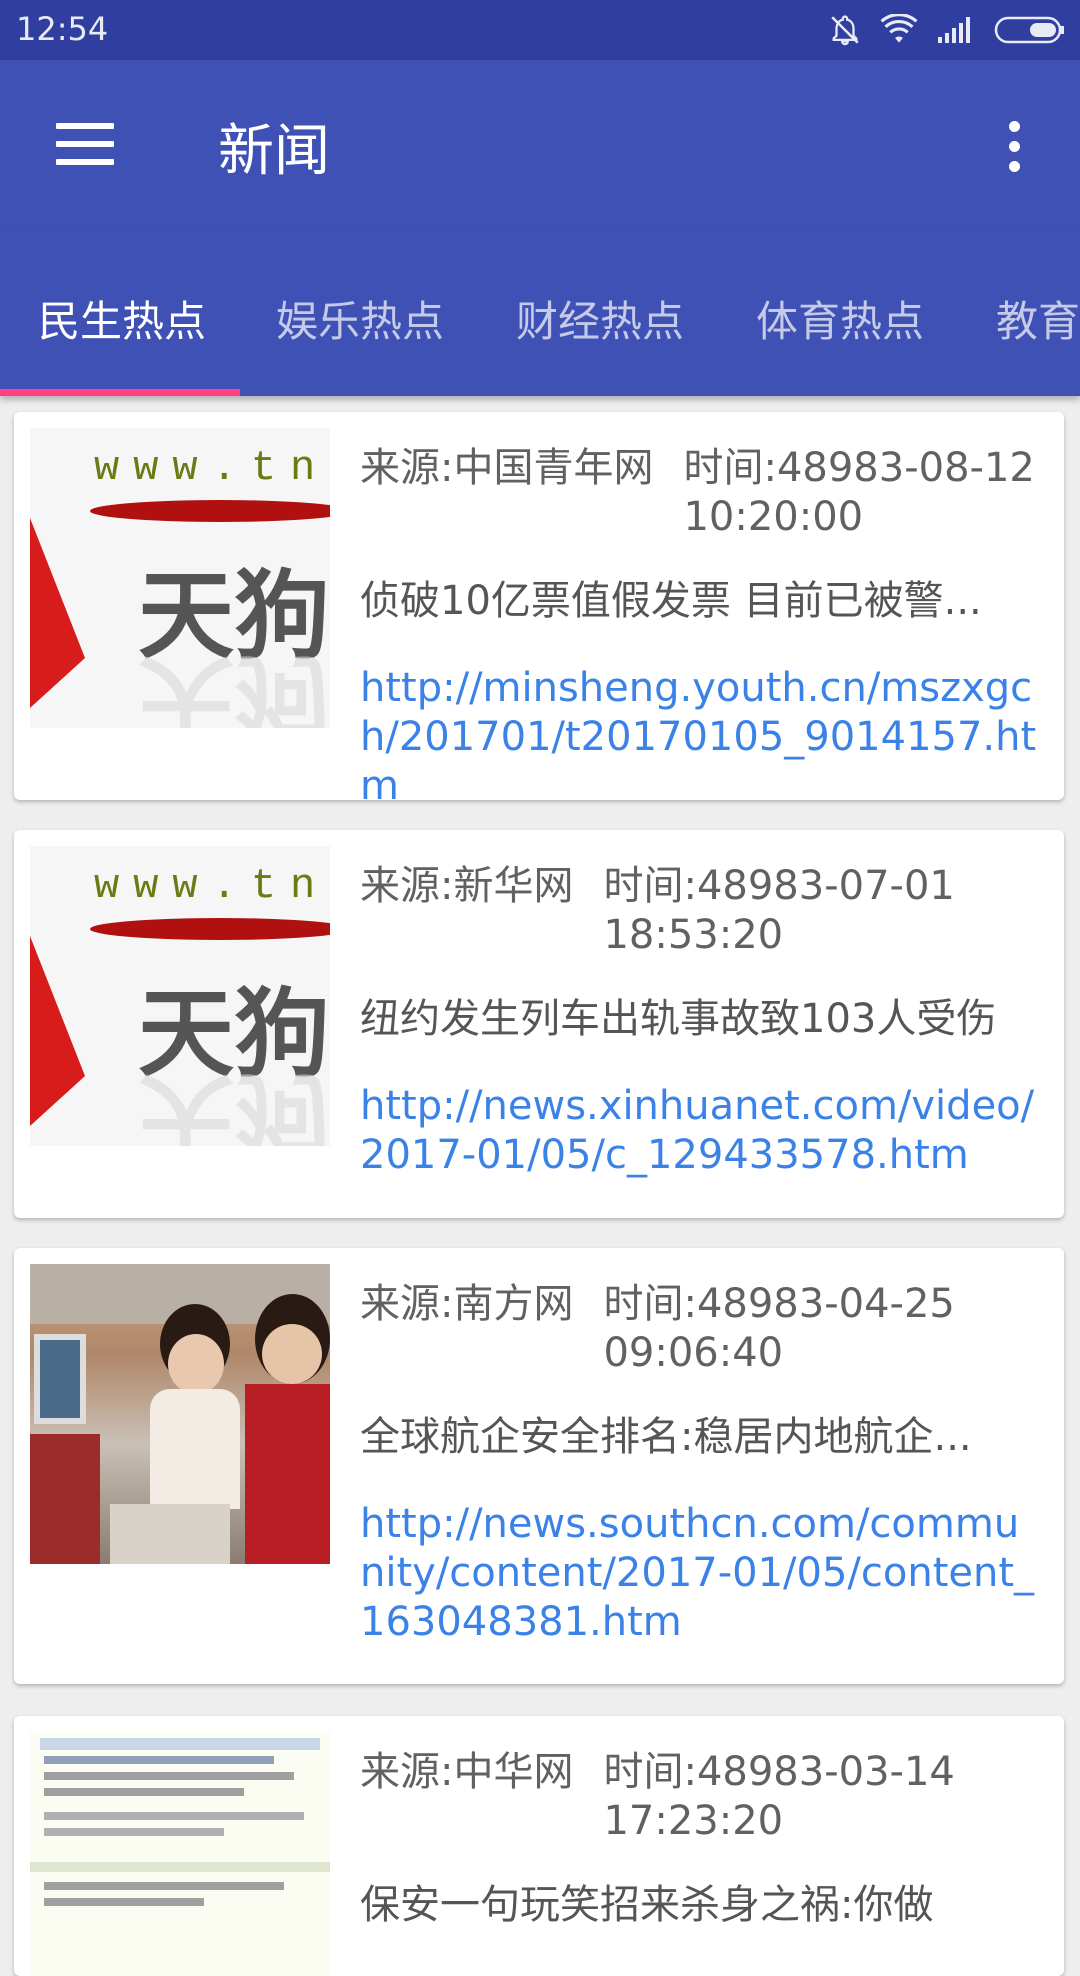 The image size is (1080, 1976). I want to click on notifications-off-icon, so click(845, 30).